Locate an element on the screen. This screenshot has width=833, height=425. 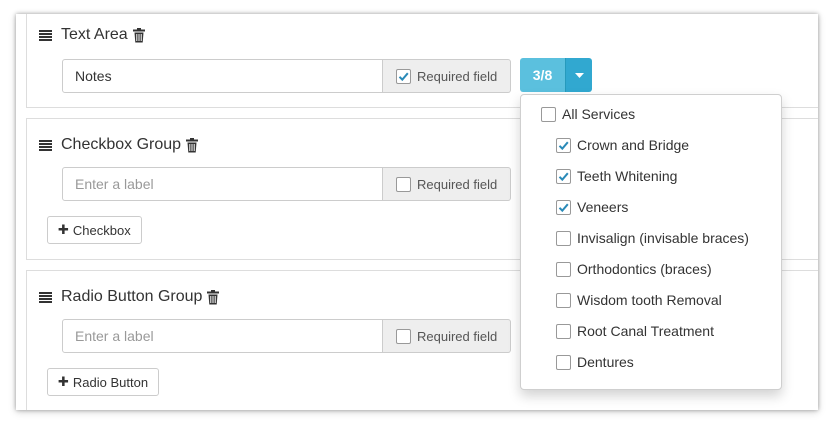
option-label: Invisalign (invisable braces) is located at coordinates (663, 238).